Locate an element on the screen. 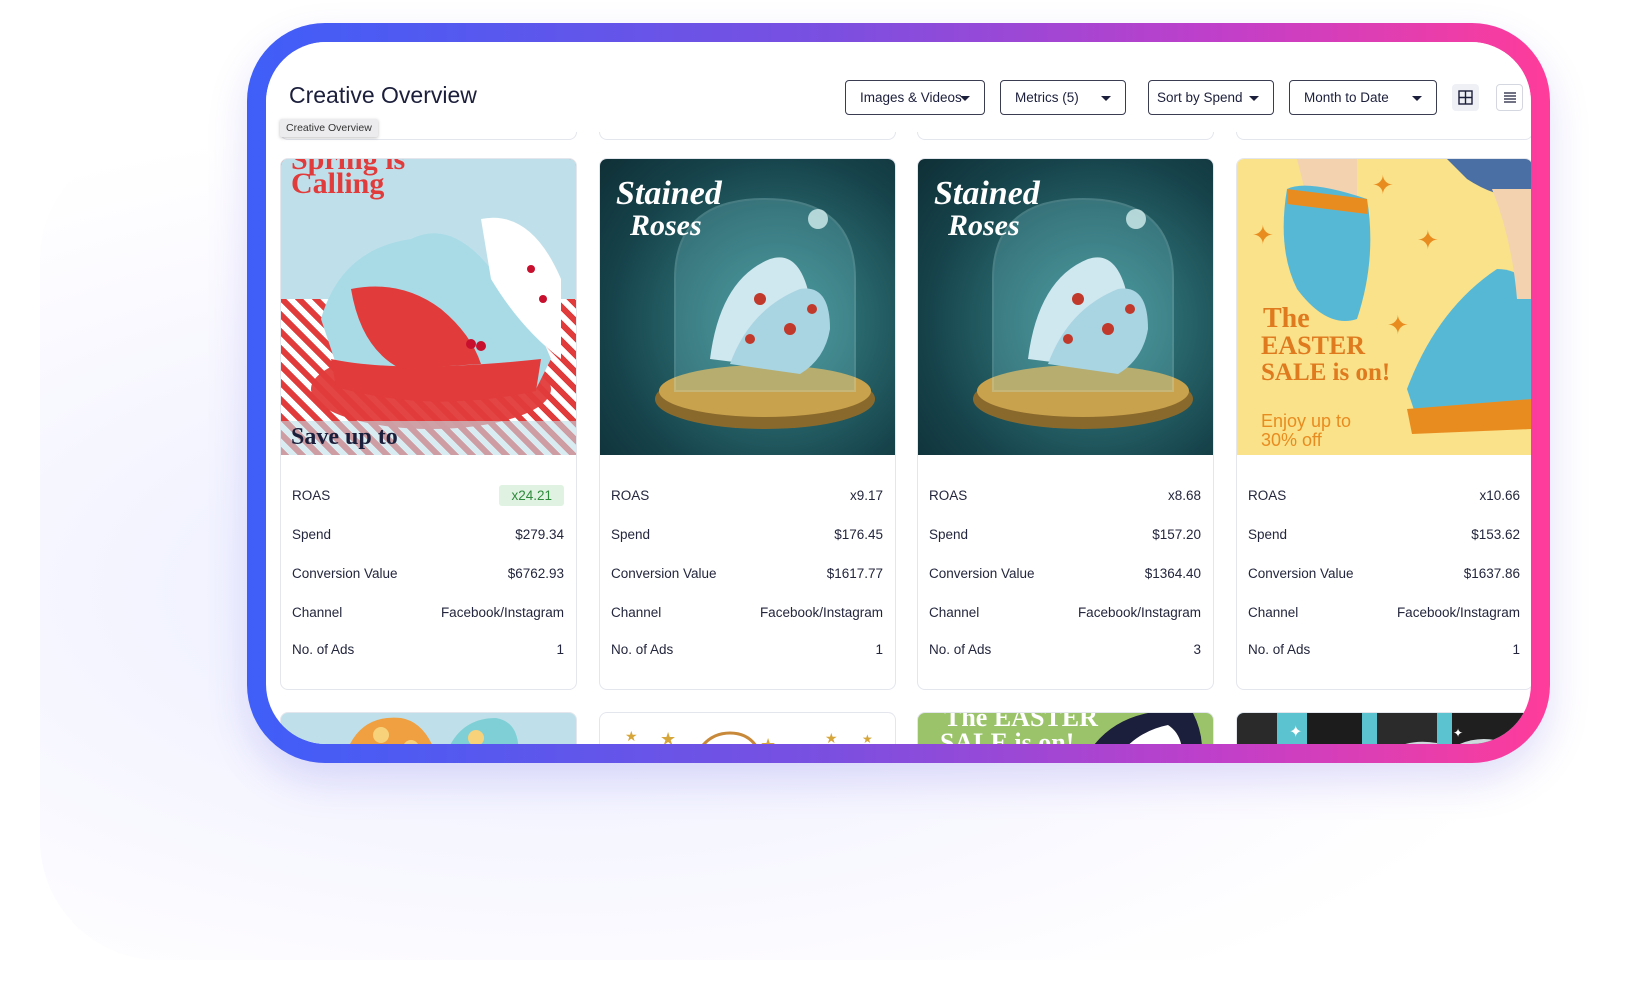 The height and width of the screenshot is (1001, 1644). media-type-dropdown: Images & Videos is located at coordinates (915, 97).